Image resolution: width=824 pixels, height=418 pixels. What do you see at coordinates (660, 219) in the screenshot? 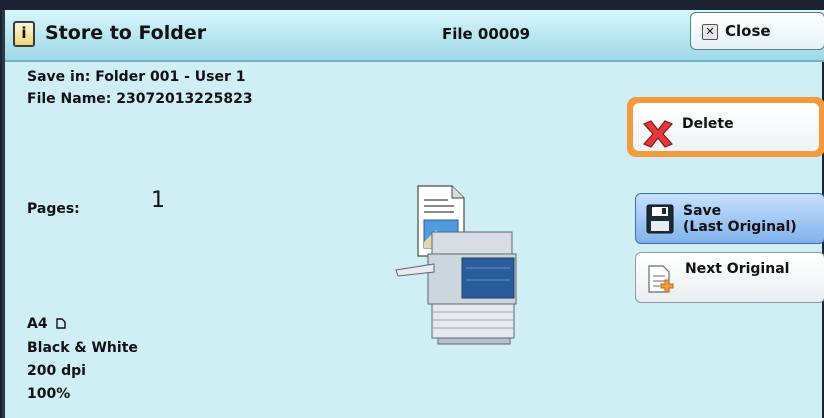
I see `save-disk-icon` at bounding box center [660, 219].